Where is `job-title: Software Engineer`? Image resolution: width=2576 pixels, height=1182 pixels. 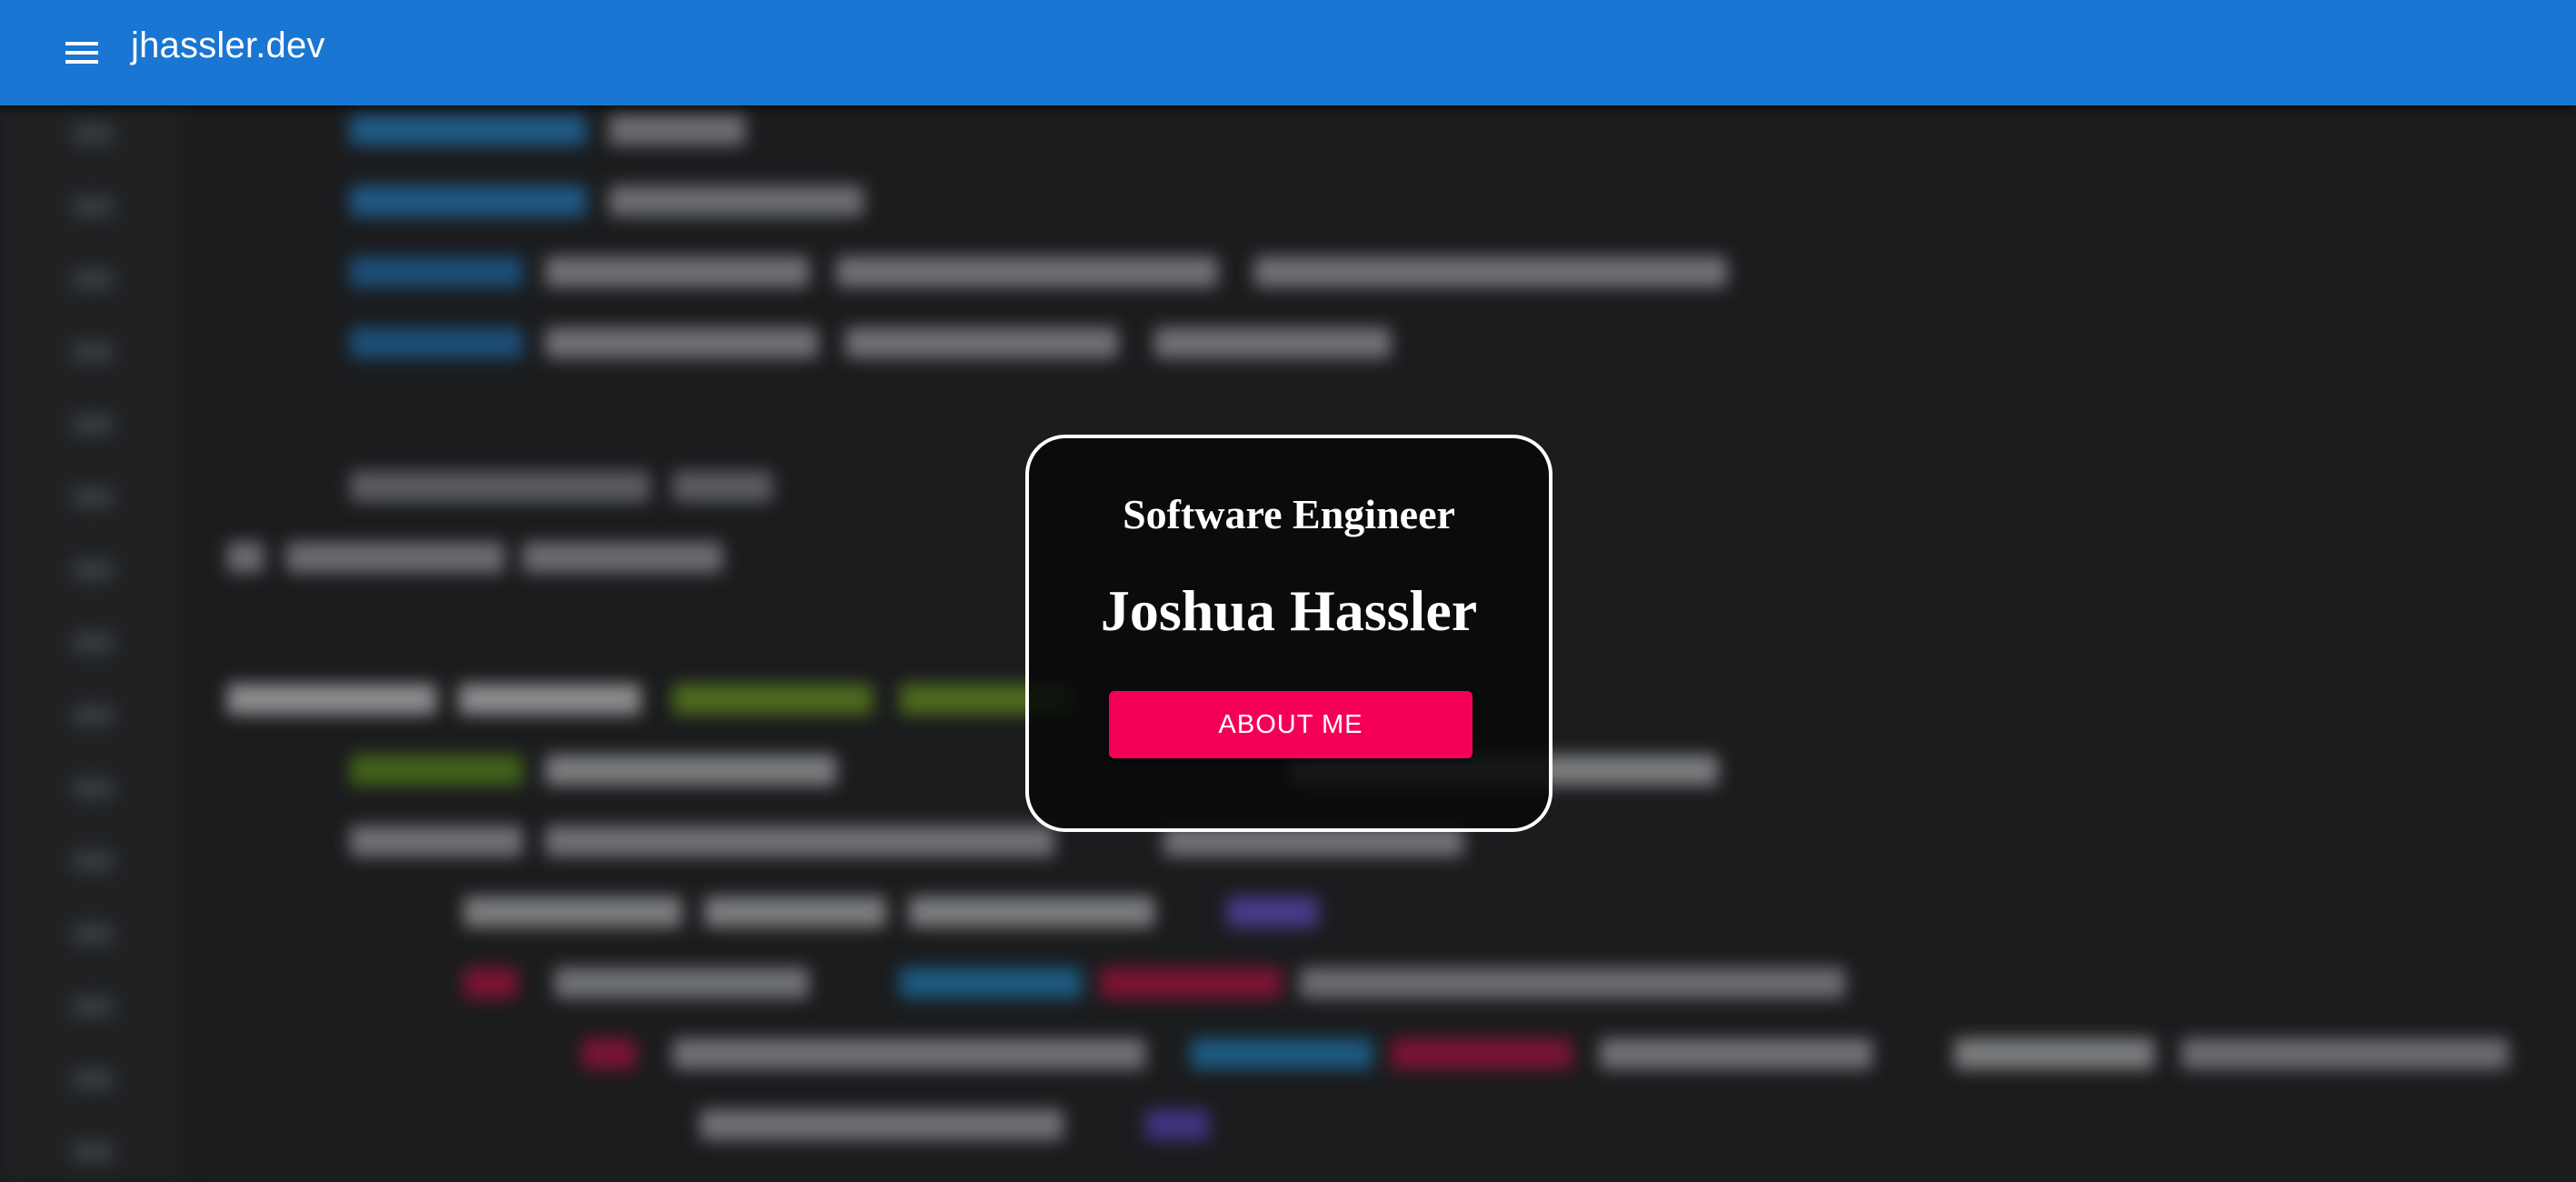
job-title: Software Engineer is located at coordinates (1289, 514).